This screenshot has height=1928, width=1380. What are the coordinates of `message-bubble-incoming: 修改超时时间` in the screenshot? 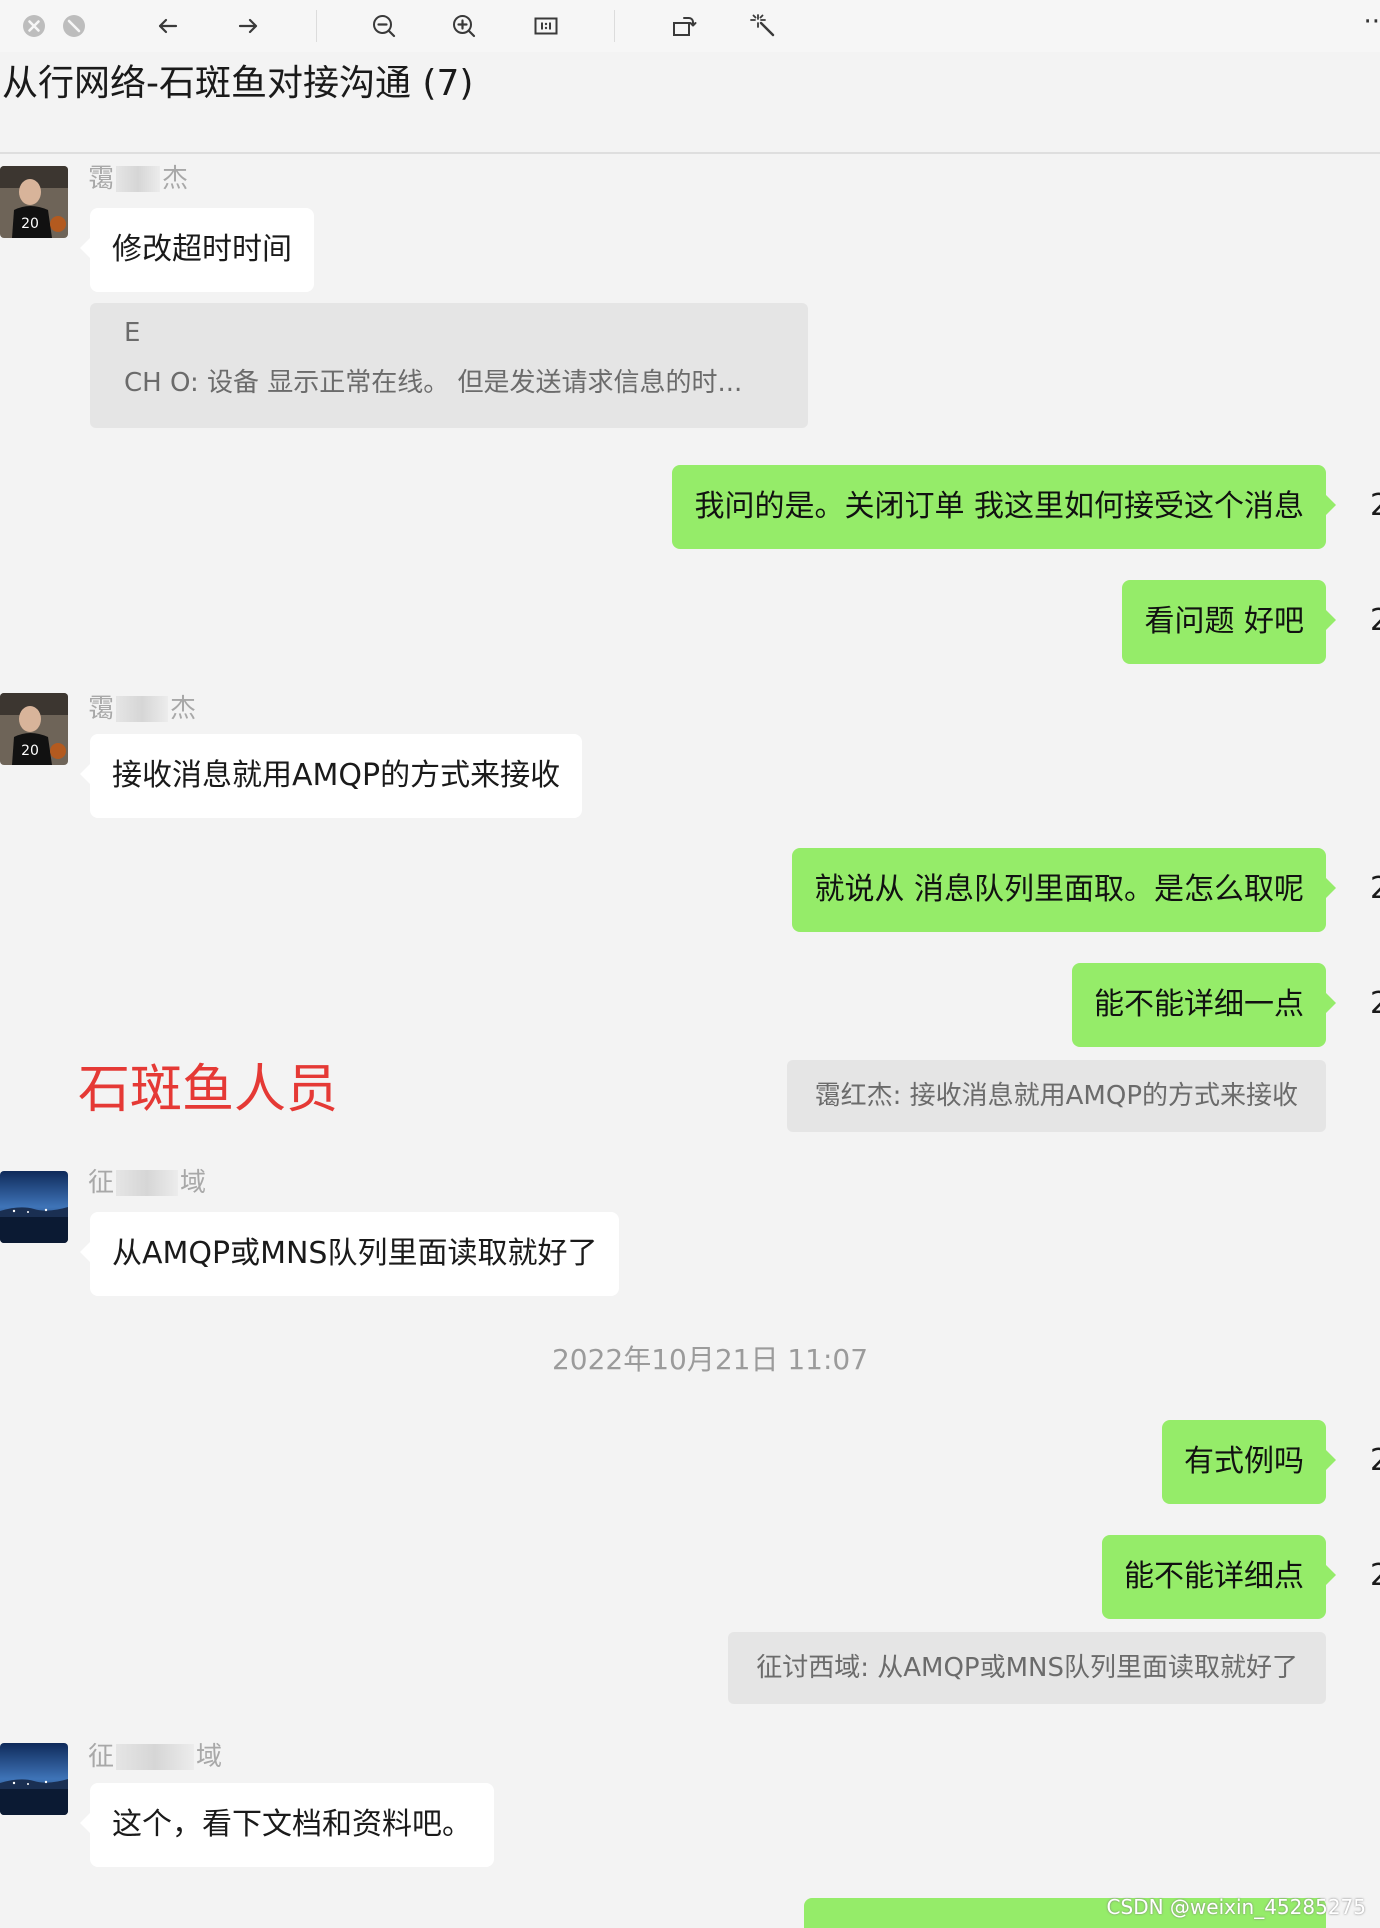 It's located at (197, 250).